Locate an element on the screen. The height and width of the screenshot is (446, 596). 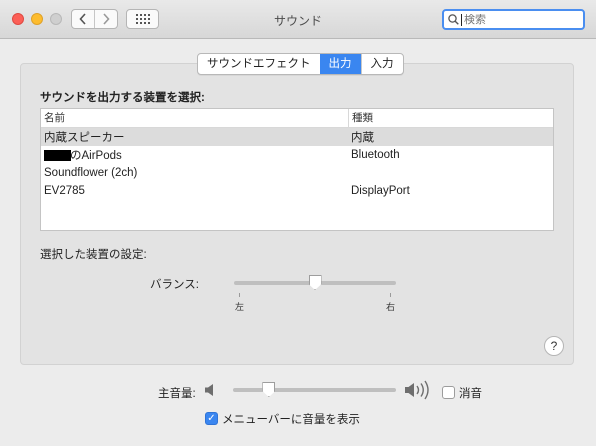
table-header: 名前 種類 is located at coordinates (297, 118).